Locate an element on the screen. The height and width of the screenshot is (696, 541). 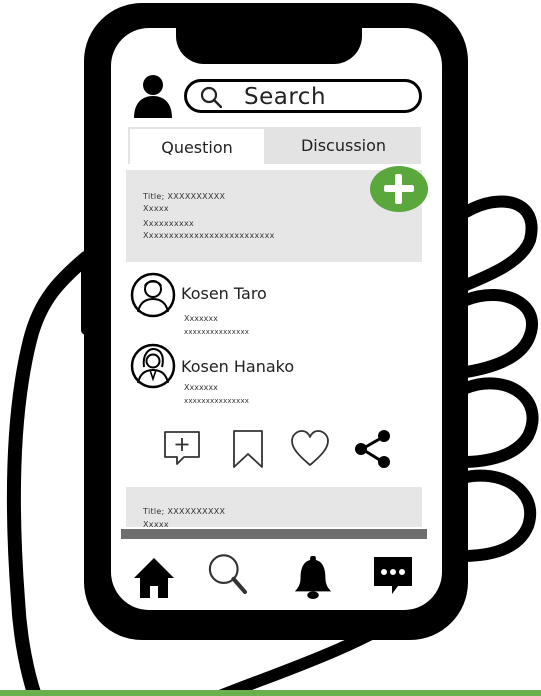
post-line: Xxxxxxxxxx is located at coordinates (169, 223).